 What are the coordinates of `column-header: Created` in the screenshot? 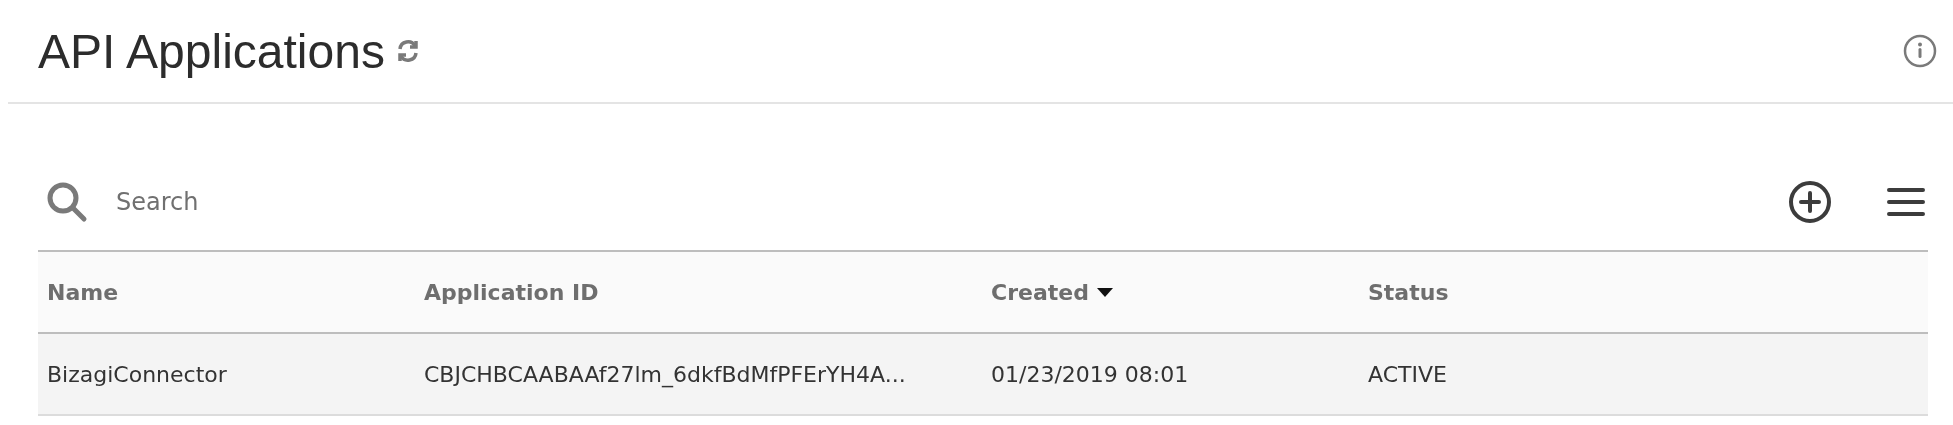 It's located at (1040, 292).